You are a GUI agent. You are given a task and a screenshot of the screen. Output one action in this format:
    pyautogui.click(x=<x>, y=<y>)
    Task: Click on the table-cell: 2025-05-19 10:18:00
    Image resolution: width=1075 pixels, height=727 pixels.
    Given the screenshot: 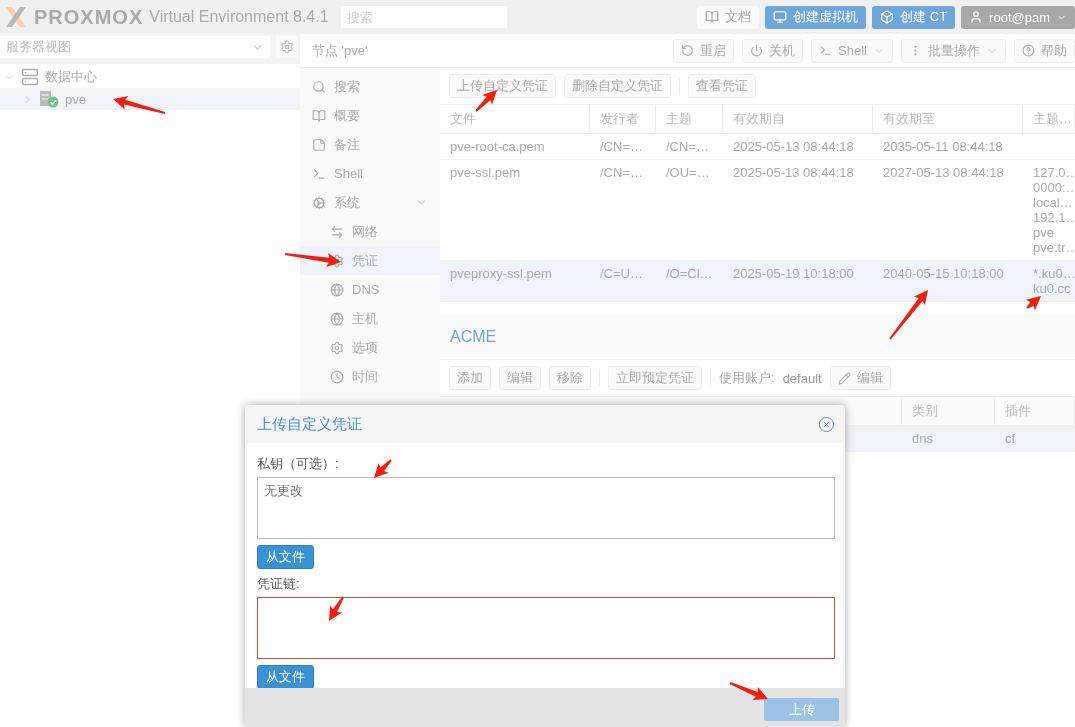 What is the action you would take?
    pyautogui.click(x=793, y=273)
    